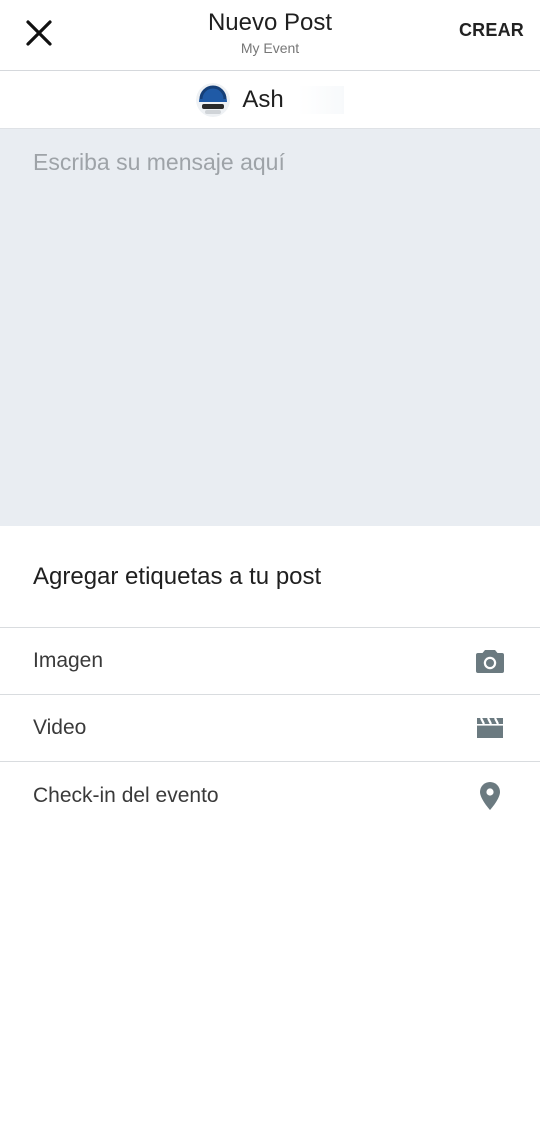 Image resolution: width=540 pixels, height=1123 pixels. I want to click on app-bar: Nuevo Post My Event CREAR, so click(270, 35).